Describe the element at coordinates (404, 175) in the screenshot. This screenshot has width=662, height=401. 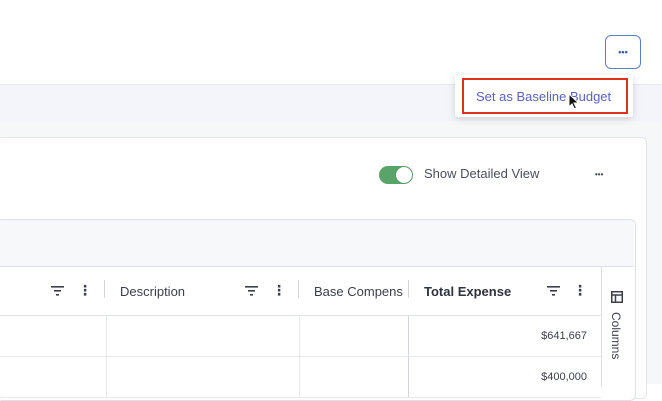
I see `toggle-knob` at that location.